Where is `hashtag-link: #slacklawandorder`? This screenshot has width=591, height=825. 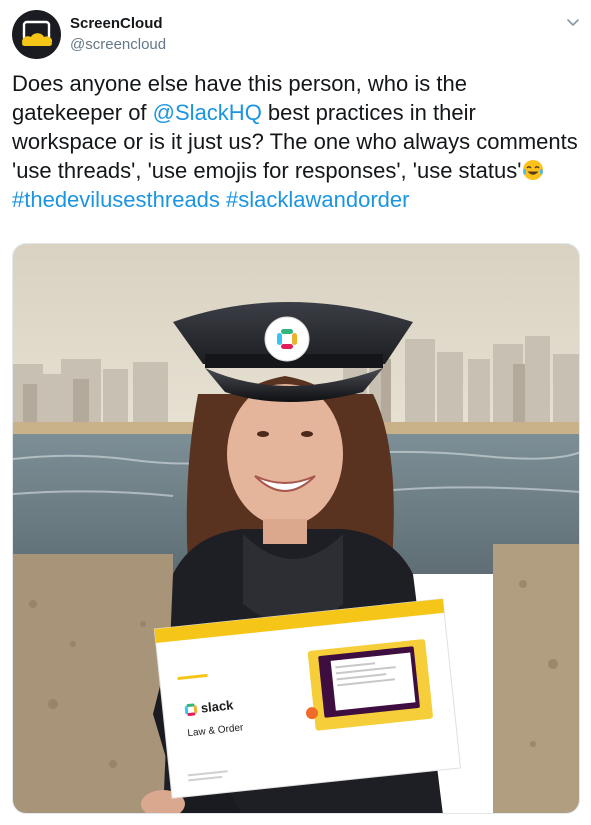 hashtag-link: #slacklawandorder is located at coordinates (317, 199).